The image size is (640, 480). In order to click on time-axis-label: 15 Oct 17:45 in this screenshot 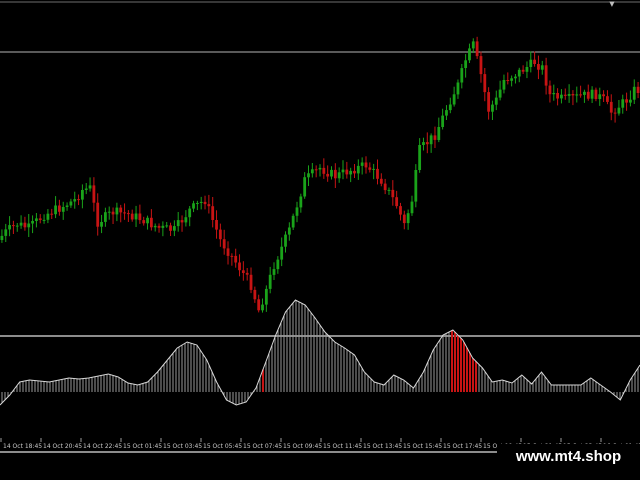, I will do `click(462, 446)`.